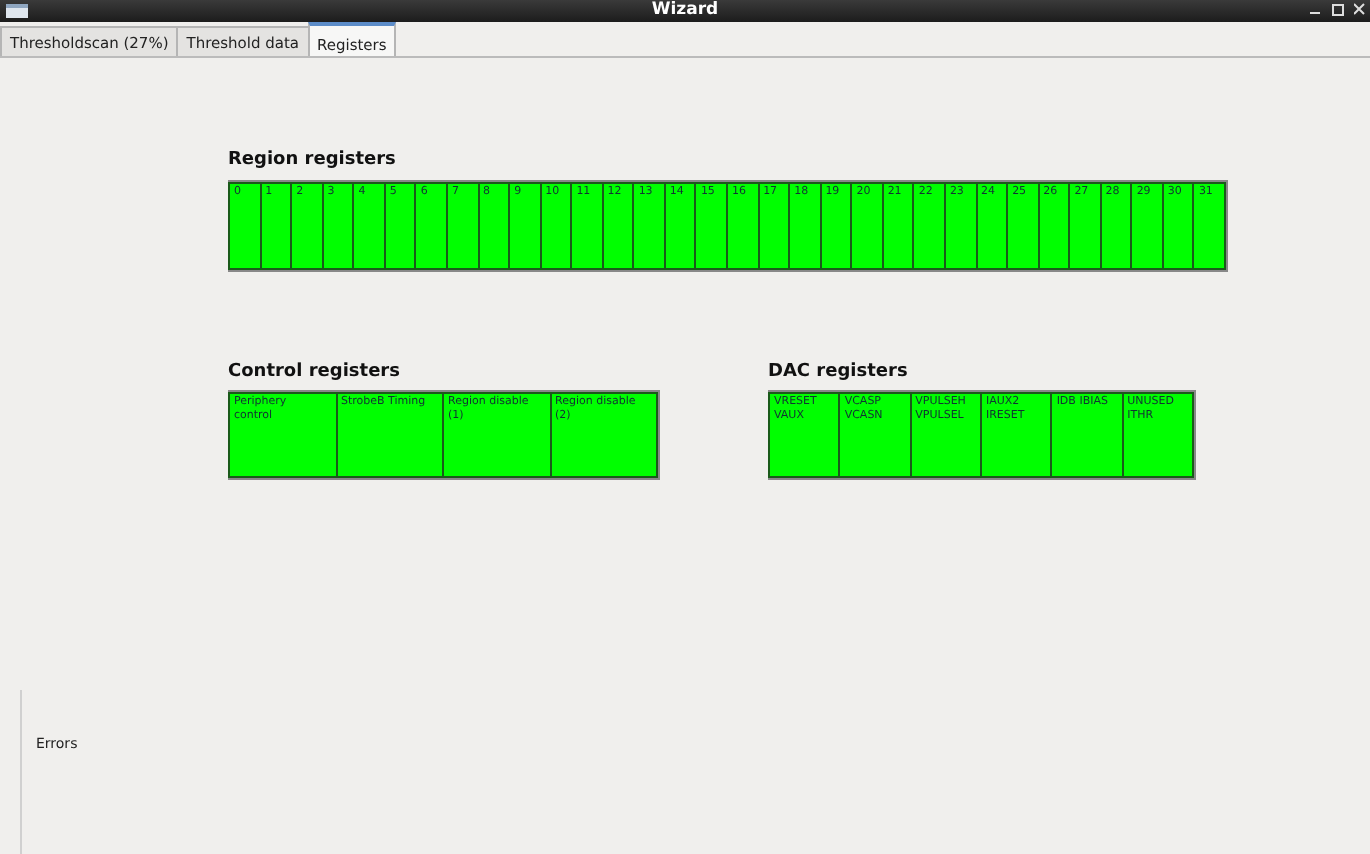 The width and height of the screenshot is (1370, 854). What do you see at coordinates (17, 11) in the screenshot?
I see `app-icon` at bounding box center [17, 11].